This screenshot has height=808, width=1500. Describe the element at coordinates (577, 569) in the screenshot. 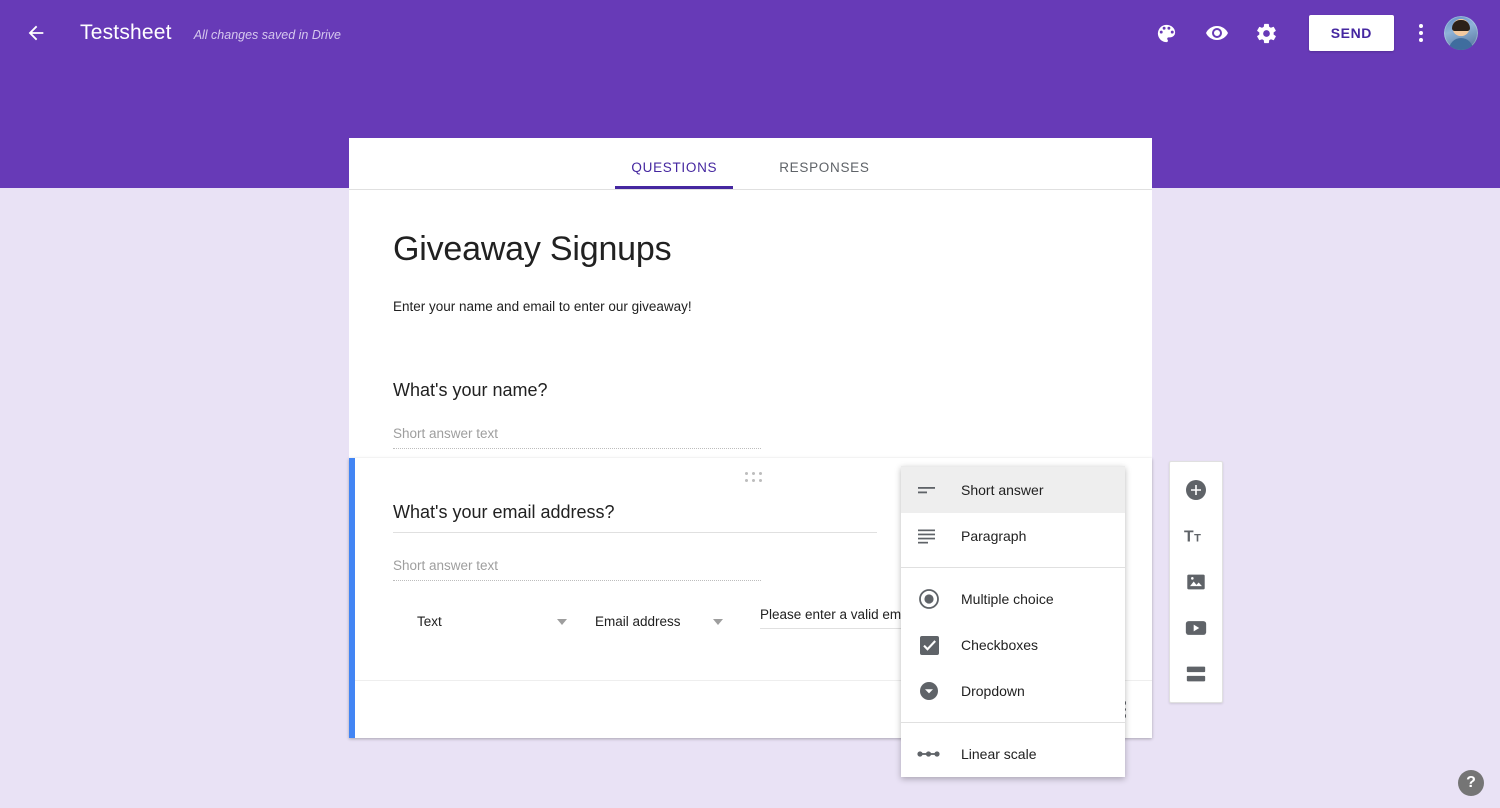

I see `answer-placeholder-2: Short answer text` at that location.